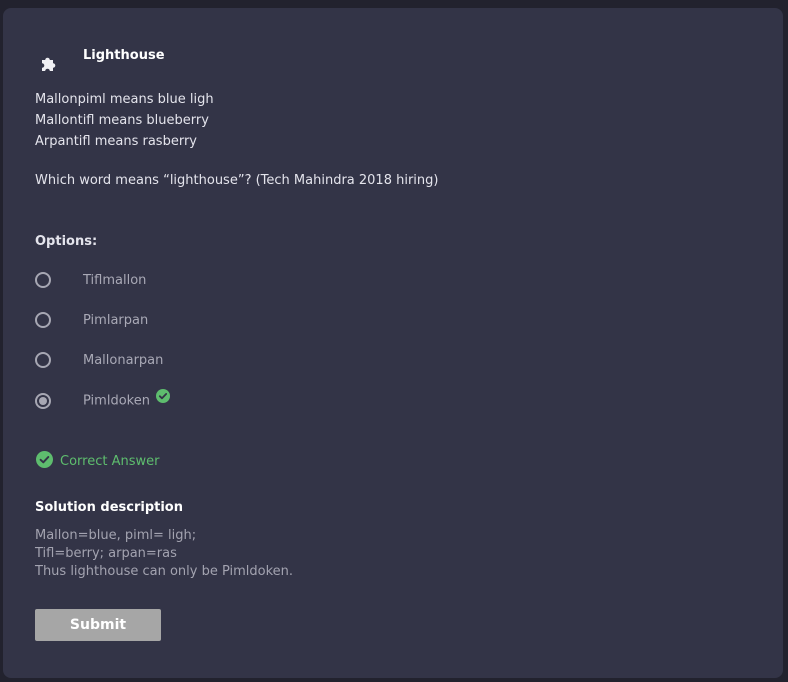  Describe the element at coordinates (49, 64) in the screenshot. I see `puzzle-icon` at that location.